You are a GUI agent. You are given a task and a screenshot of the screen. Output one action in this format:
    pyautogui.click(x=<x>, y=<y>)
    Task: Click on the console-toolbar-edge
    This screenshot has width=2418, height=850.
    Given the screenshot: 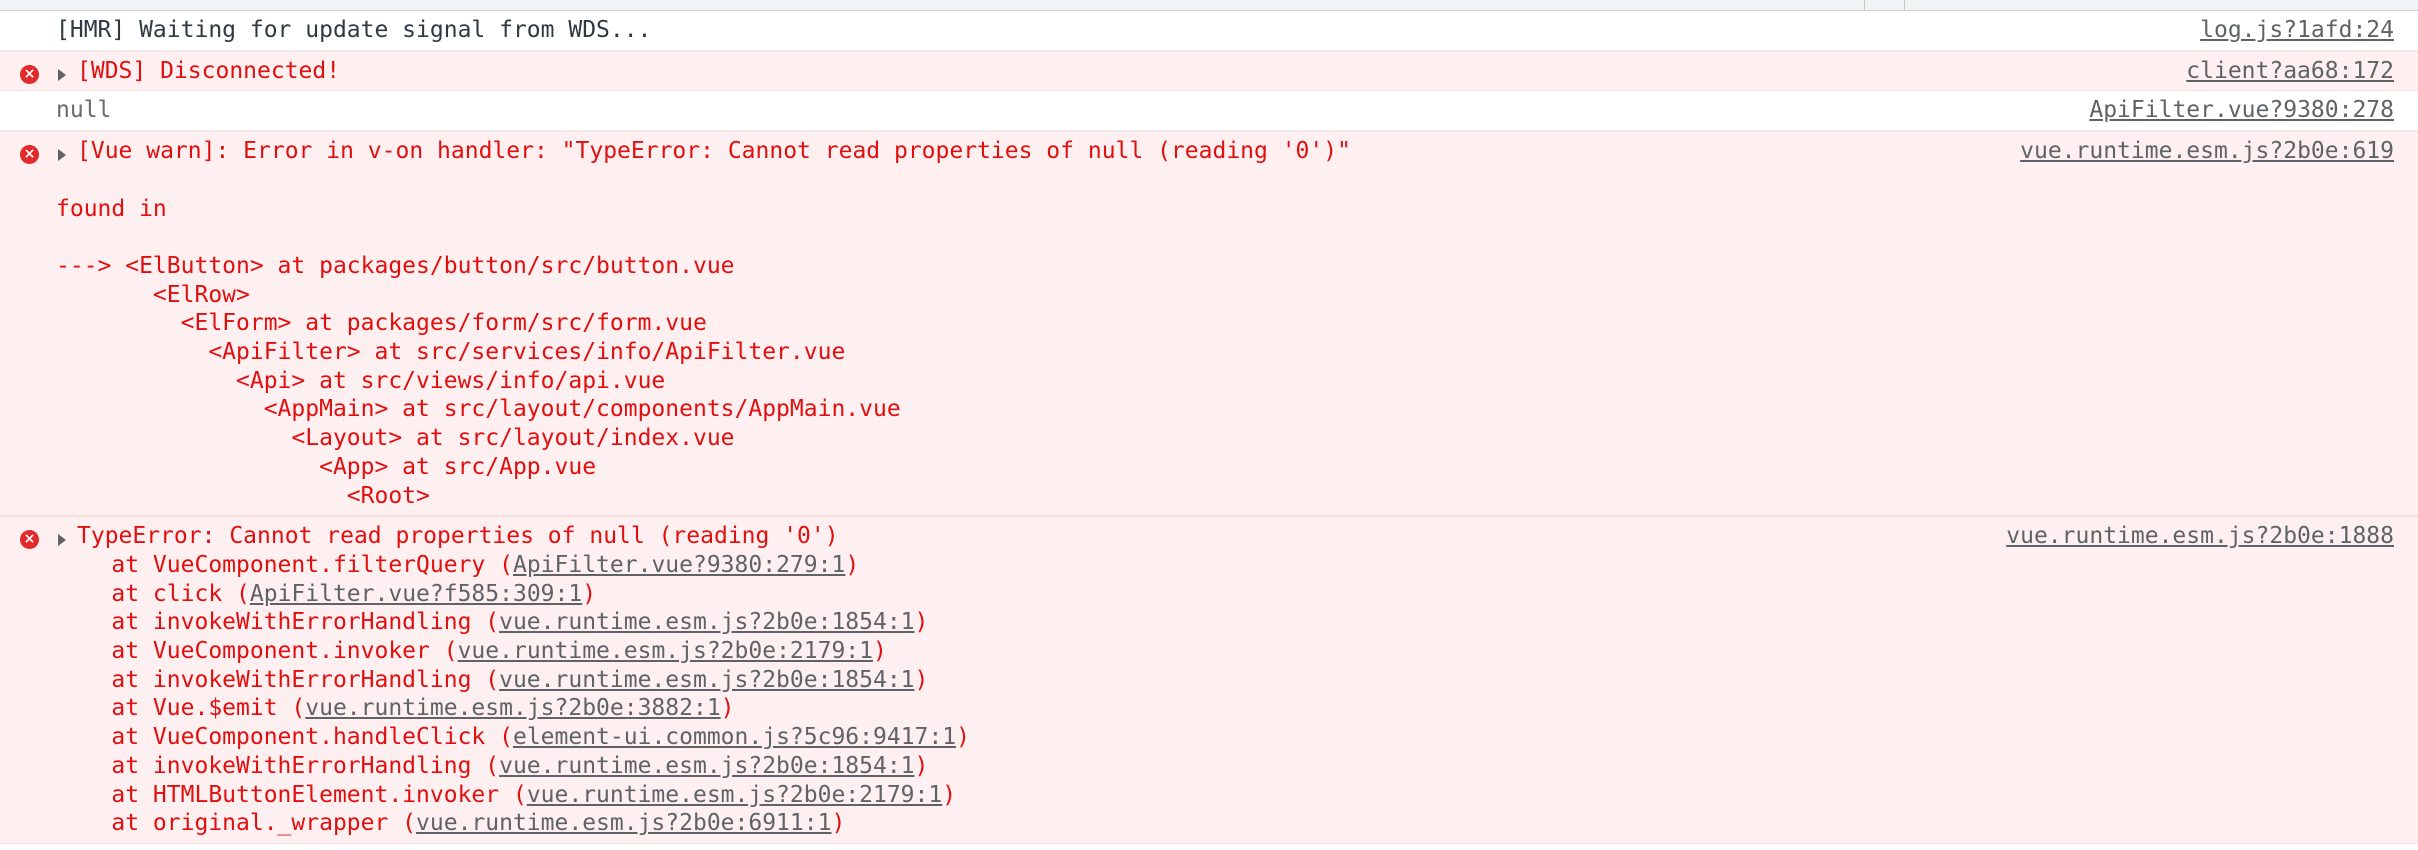 What is the action you would take?
    pyautogui.click(x=1209, y=5)
    